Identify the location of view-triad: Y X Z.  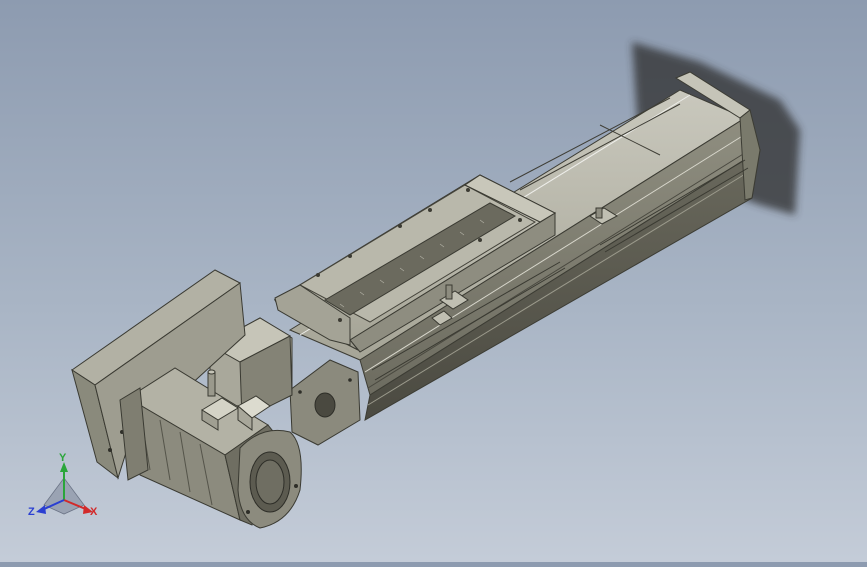
(63, 485).